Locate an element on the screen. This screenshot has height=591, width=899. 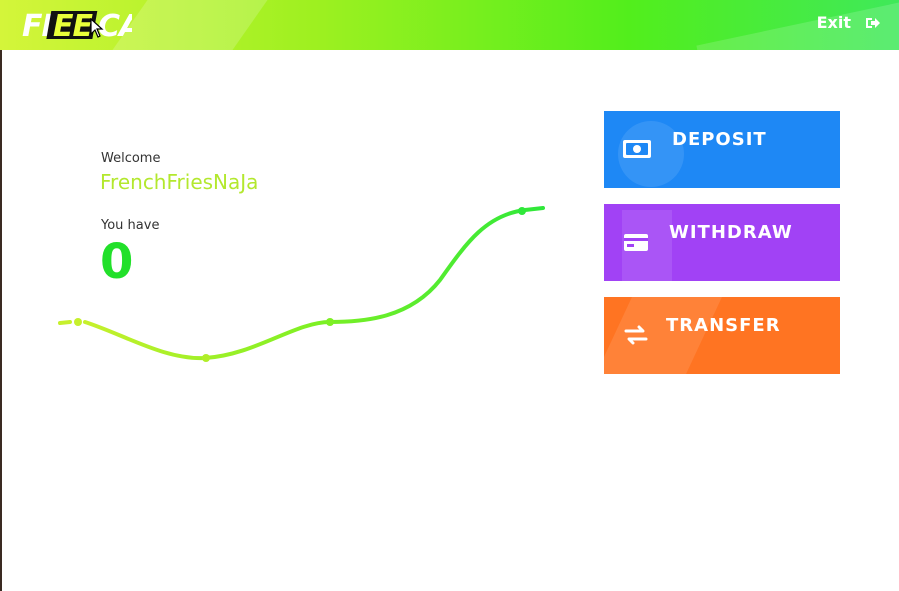
exit-button: Exit is located at coordinates (849, 22).